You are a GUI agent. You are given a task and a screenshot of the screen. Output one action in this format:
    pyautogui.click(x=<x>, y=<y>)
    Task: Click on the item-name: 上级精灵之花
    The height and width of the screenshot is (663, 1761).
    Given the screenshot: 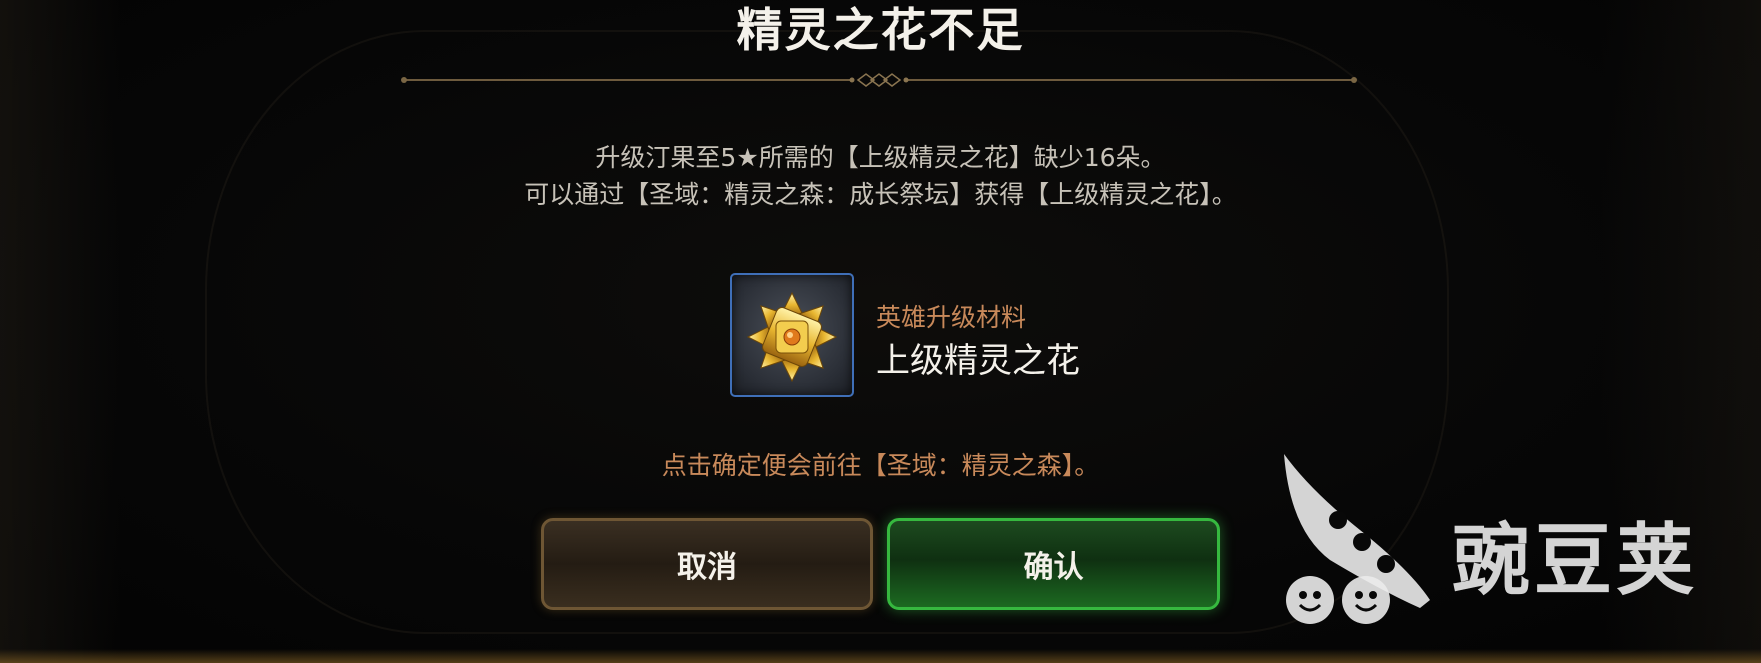 What is the action you would take?
    pyautogui.click(x=978, y=361)
    